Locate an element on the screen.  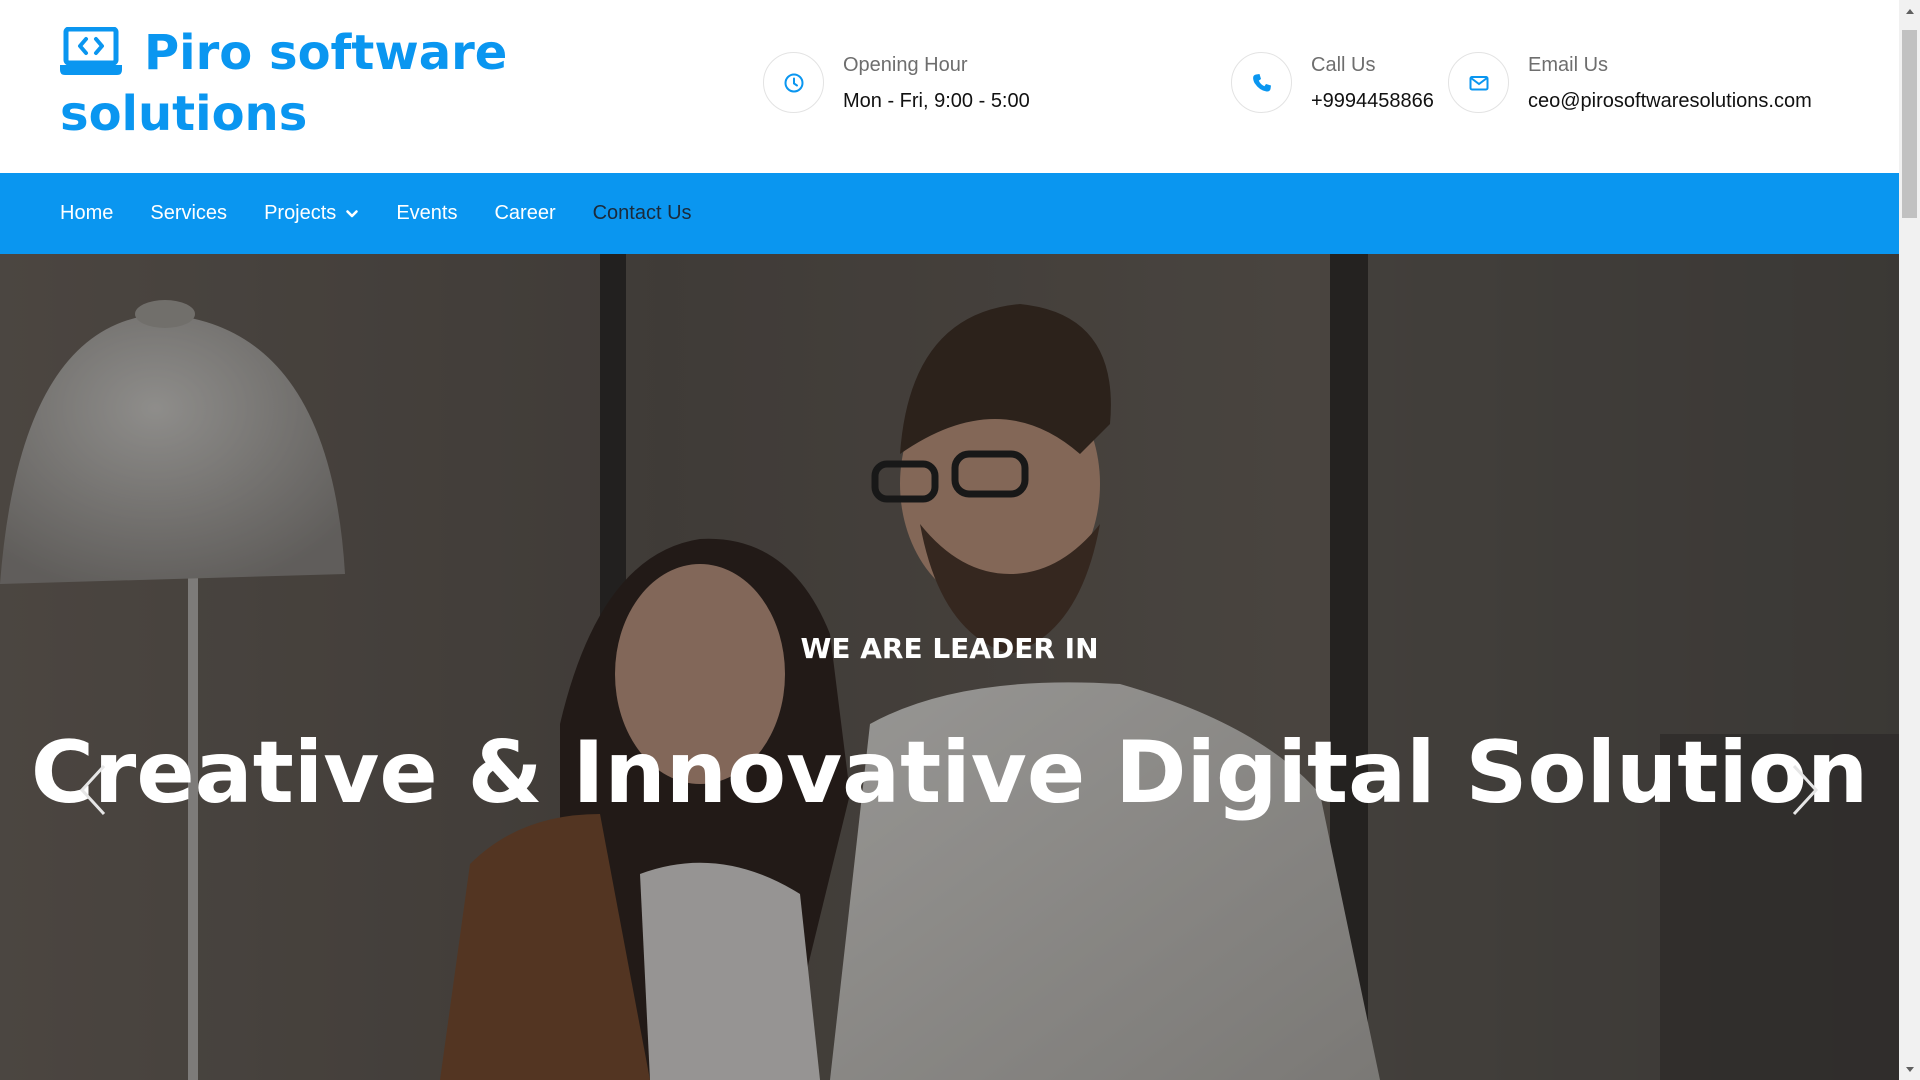
nav-item-services: Services is located at coordinates (188, 213).